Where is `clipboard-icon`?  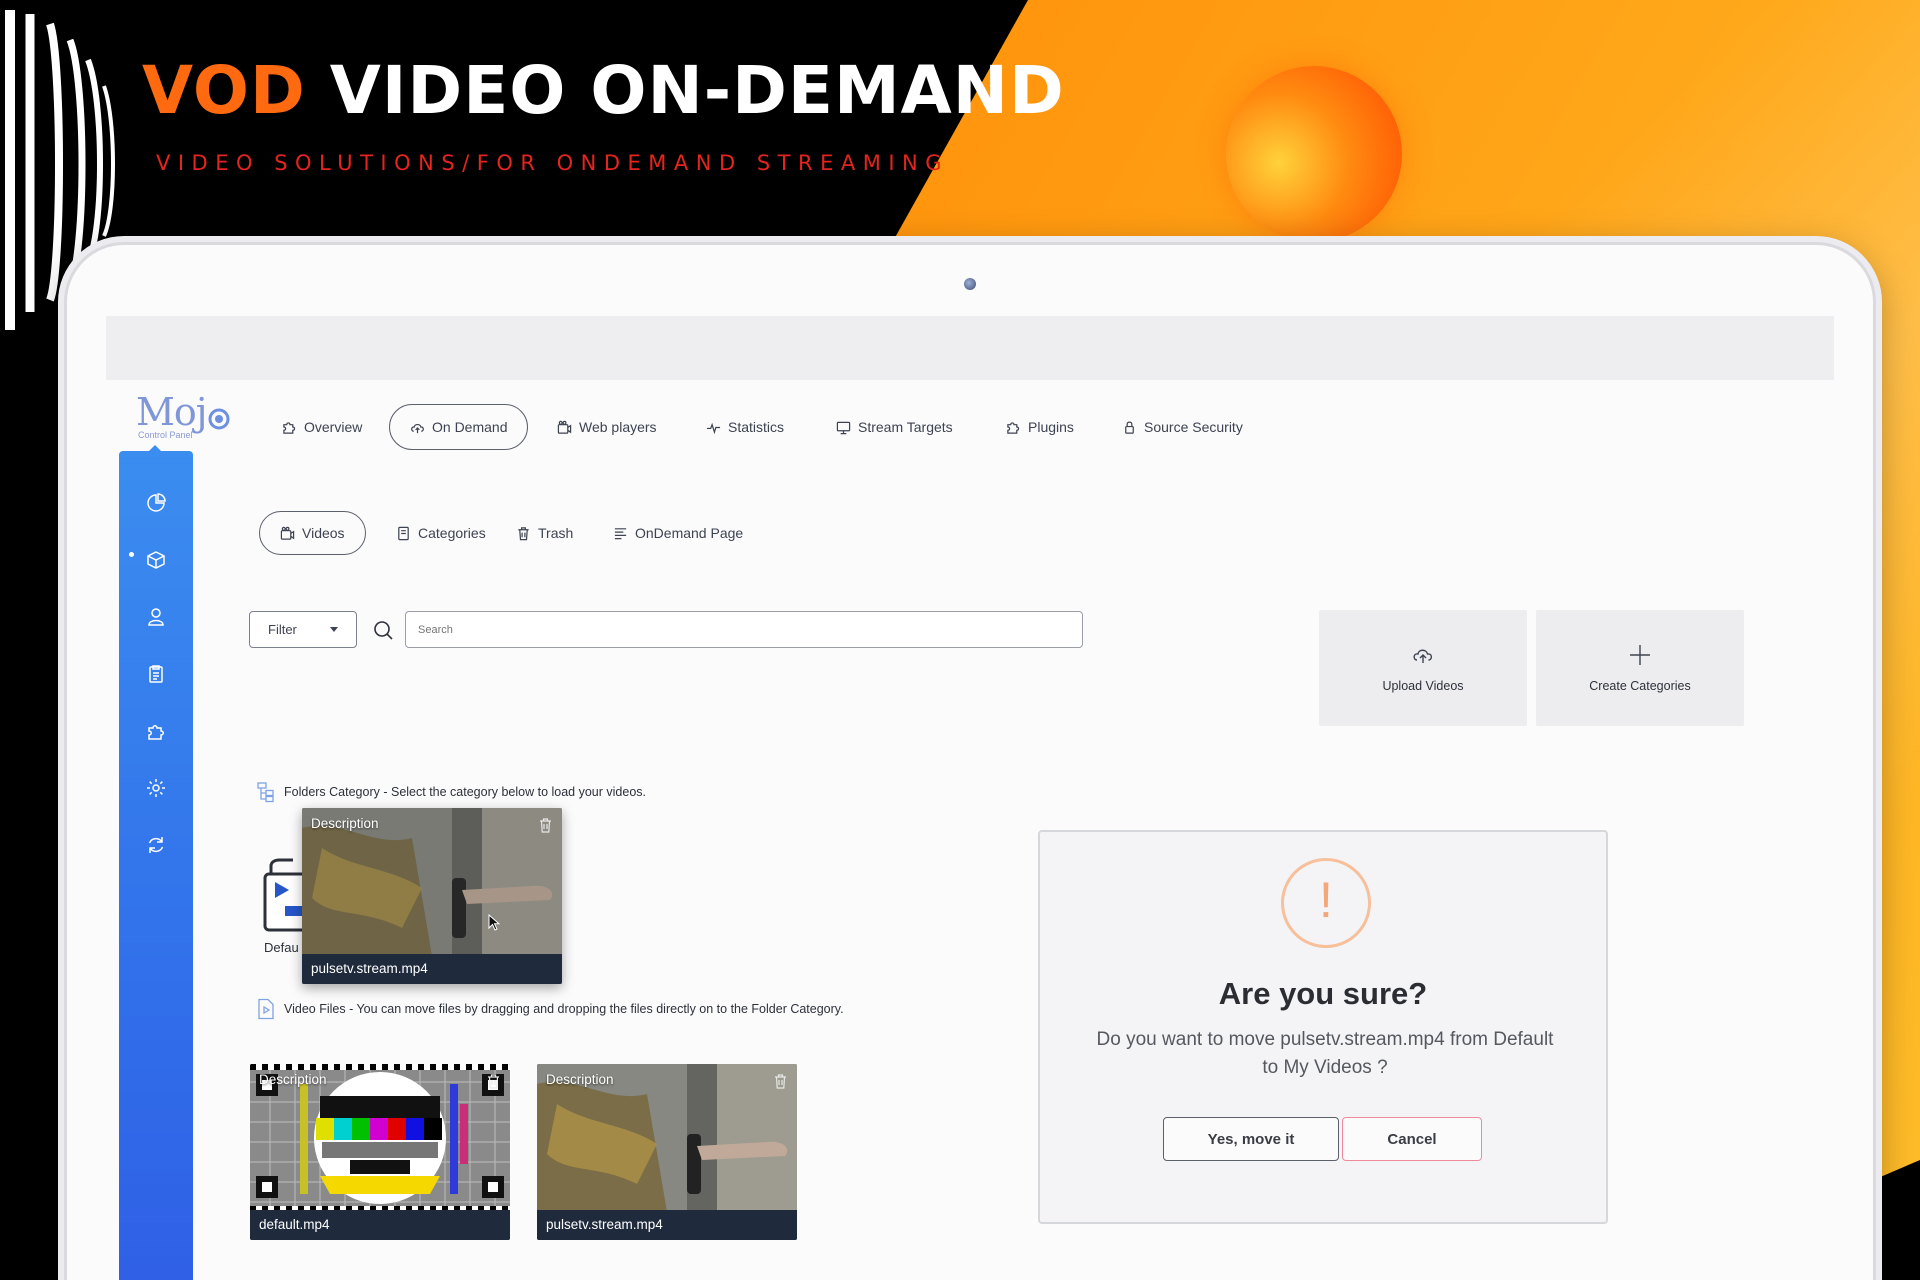 clipboard-icon is located at coordinates (156, 674).